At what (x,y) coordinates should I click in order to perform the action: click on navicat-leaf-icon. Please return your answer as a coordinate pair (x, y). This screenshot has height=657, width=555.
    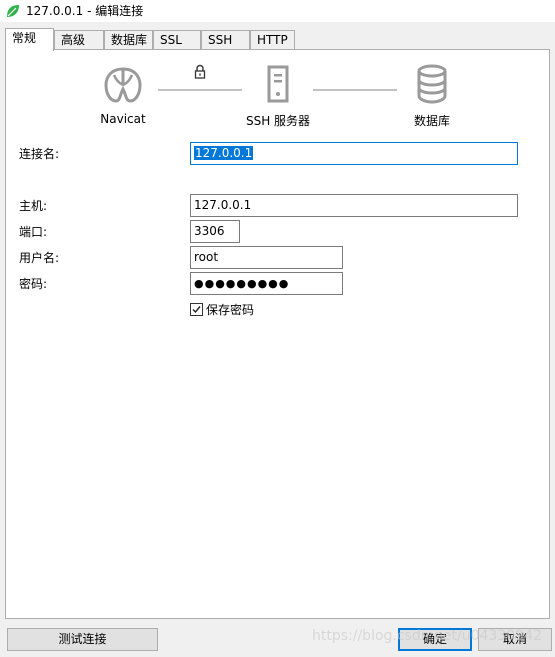
    Looking at the image, I should click on (13, 11).